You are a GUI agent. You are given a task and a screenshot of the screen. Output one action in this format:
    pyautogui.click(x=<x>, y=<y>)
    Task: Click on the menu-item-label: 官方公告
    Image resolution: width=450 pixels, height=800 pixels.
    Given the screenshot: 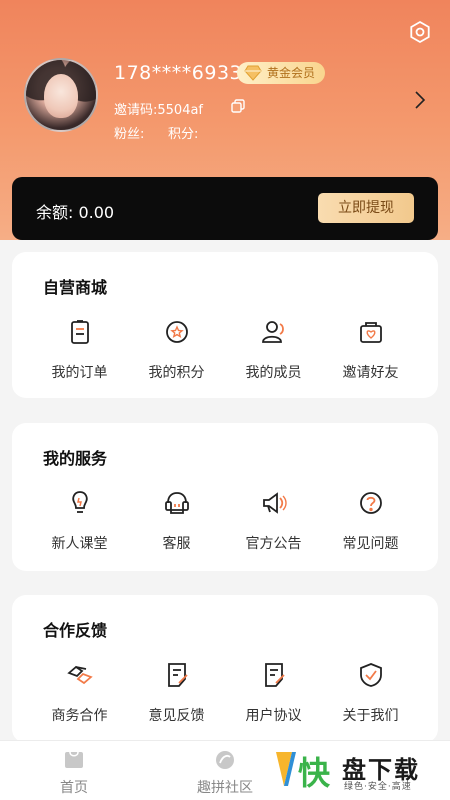 What is the action you would take?
    pyautogui.click(x=273, y=544)
    